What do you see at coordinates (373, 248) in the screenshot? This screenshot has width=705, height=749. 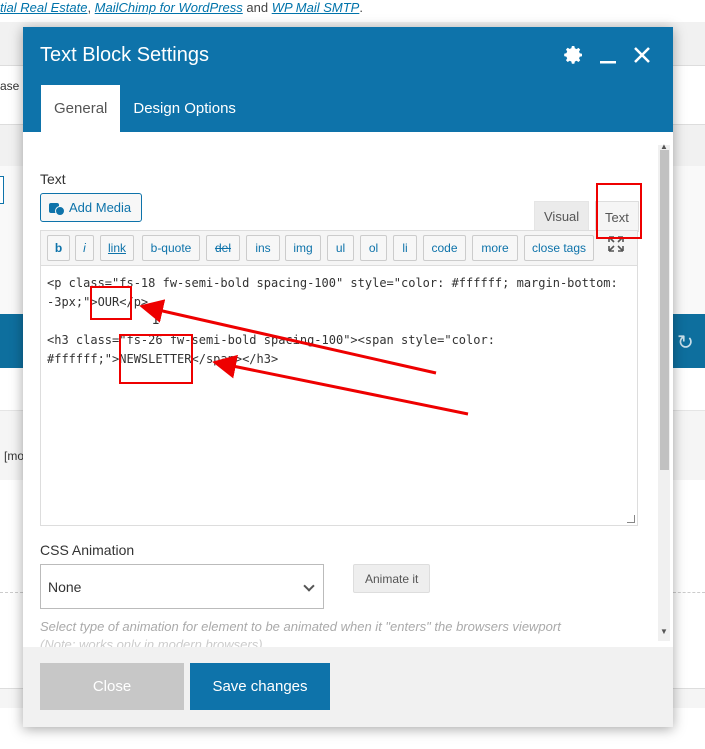 I see `quicktag-ol: ol` at bounding box center [373, 248].